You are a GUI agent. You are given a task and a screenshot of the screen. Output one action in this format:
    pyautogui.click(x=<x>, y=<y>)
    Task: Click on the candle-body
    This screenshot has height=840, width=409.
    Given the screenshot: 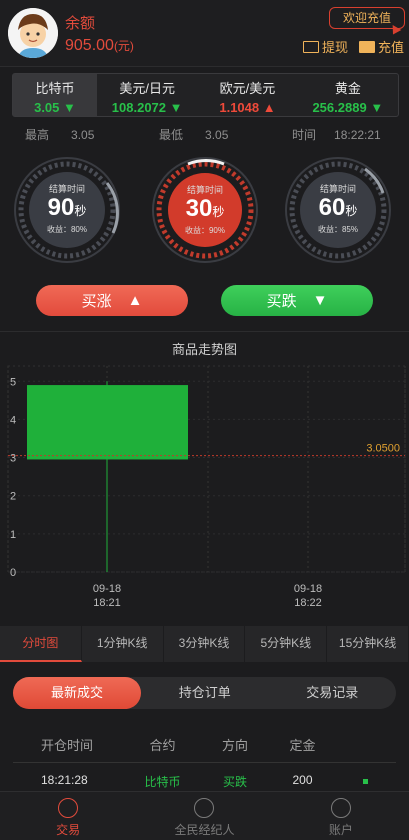 What is the action you would take?
    pyautogui.click(x=107, y=422)
    